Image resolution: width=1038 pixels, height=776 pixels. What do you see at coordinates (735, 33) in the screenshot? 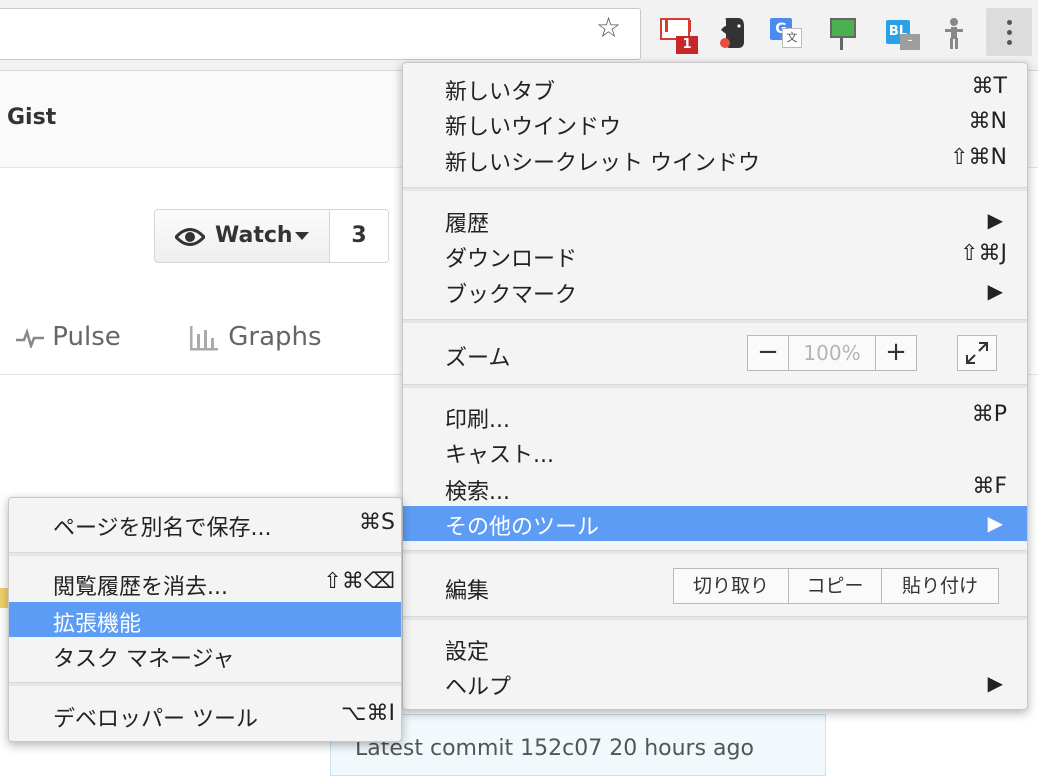
I see `evernote-extension-icon` at bounding box center [735, 33].